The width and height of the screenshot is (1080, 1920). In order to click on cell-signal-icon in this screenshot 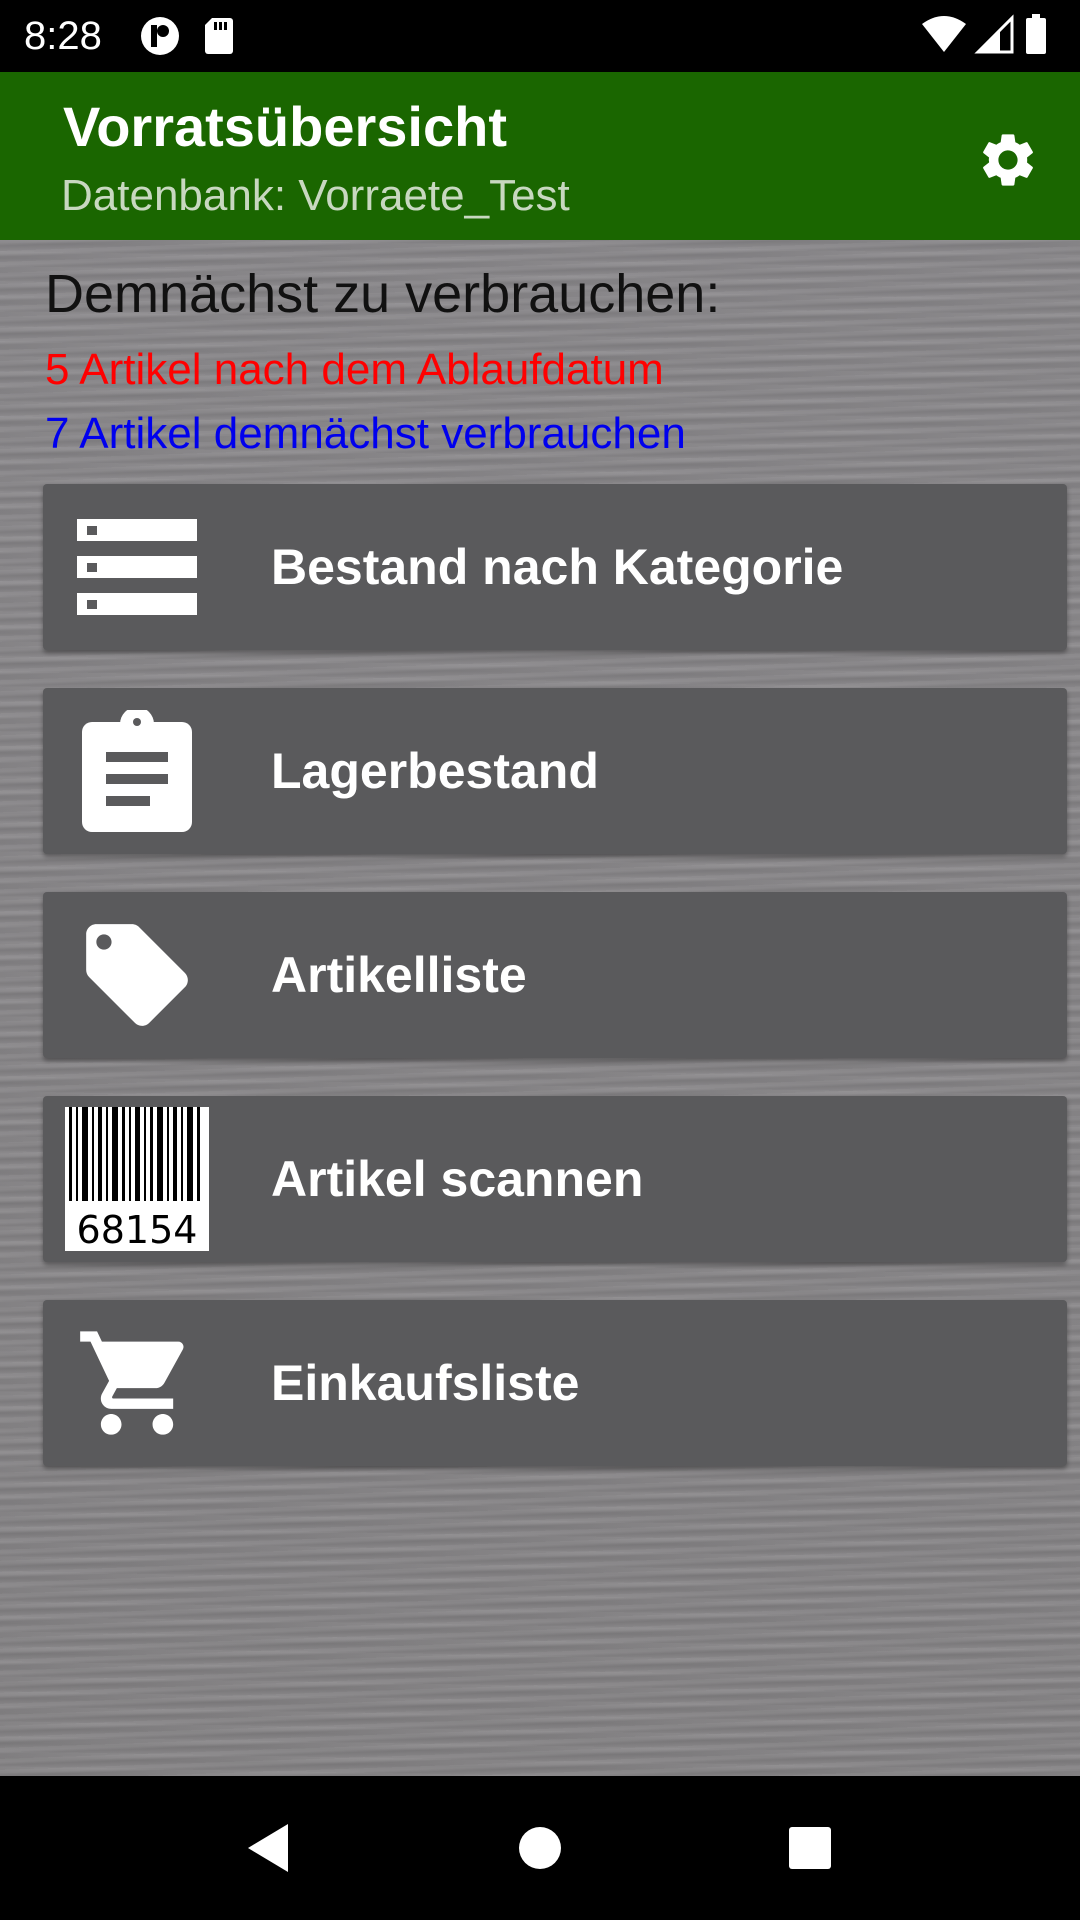, I will do `click(994, 34)`.